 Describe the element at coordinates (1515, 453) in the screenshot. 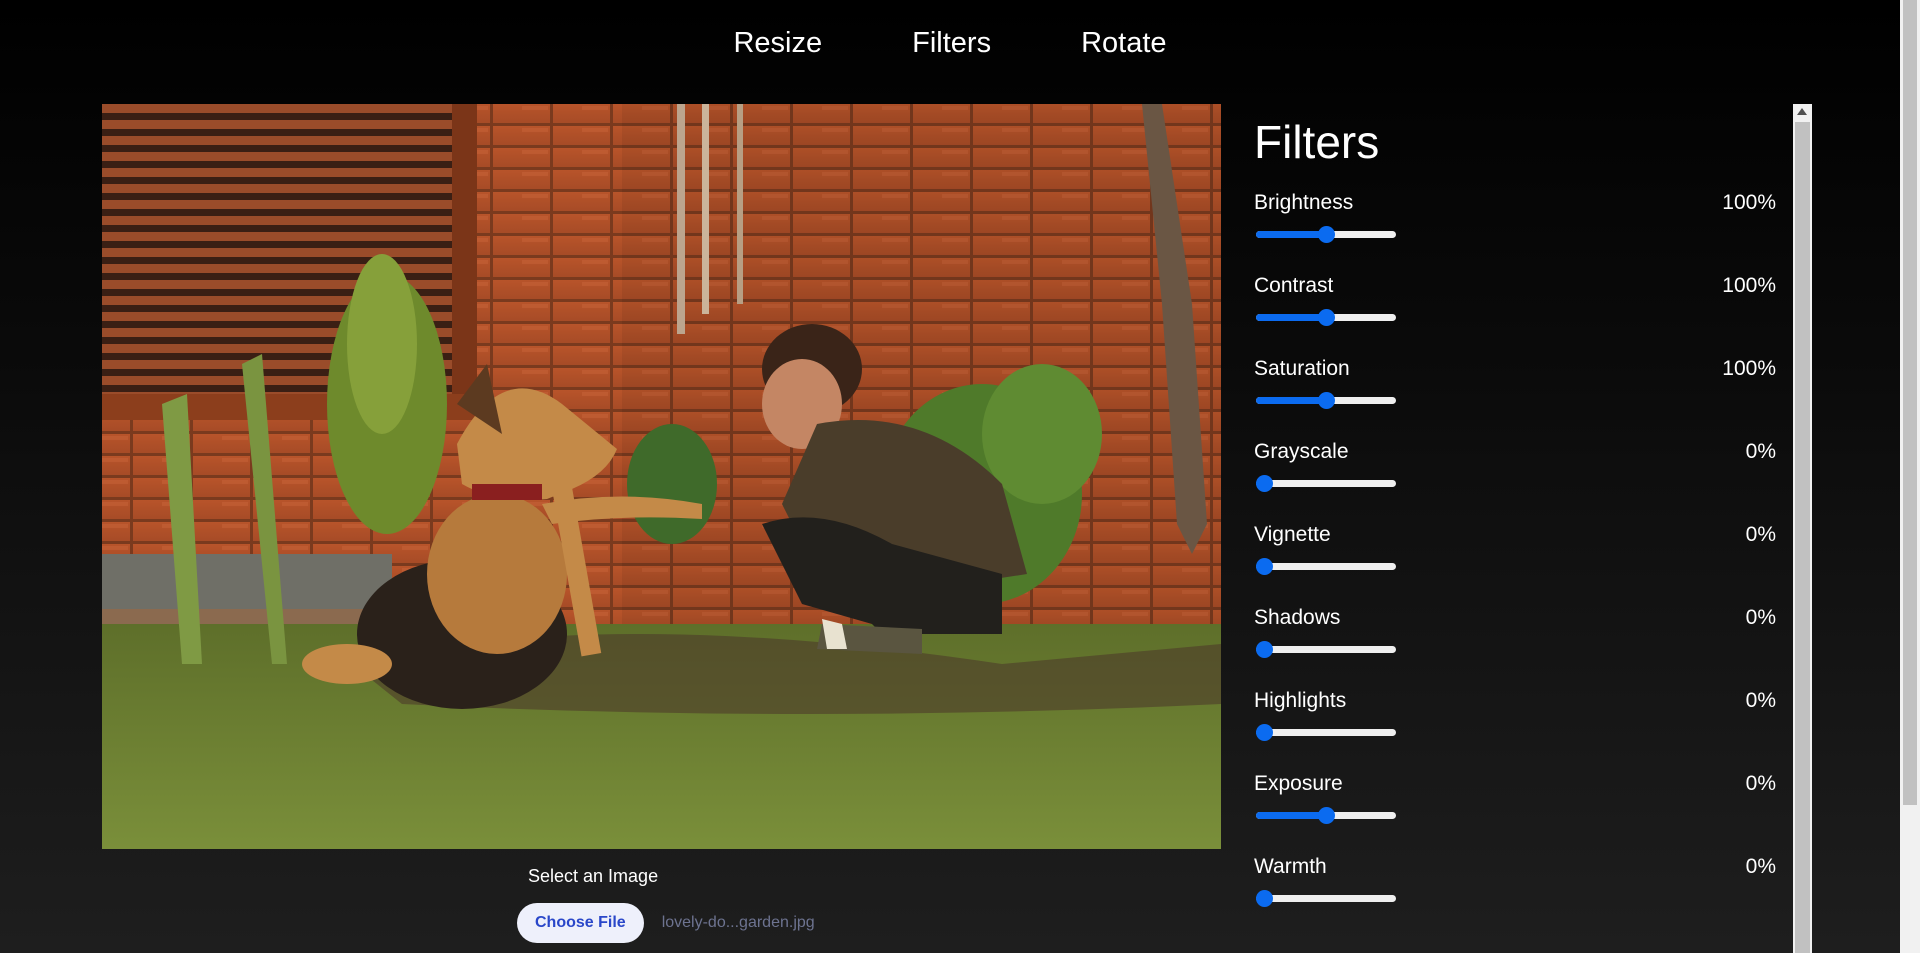

I see `filter-header: Grayscale 0%` at that location.